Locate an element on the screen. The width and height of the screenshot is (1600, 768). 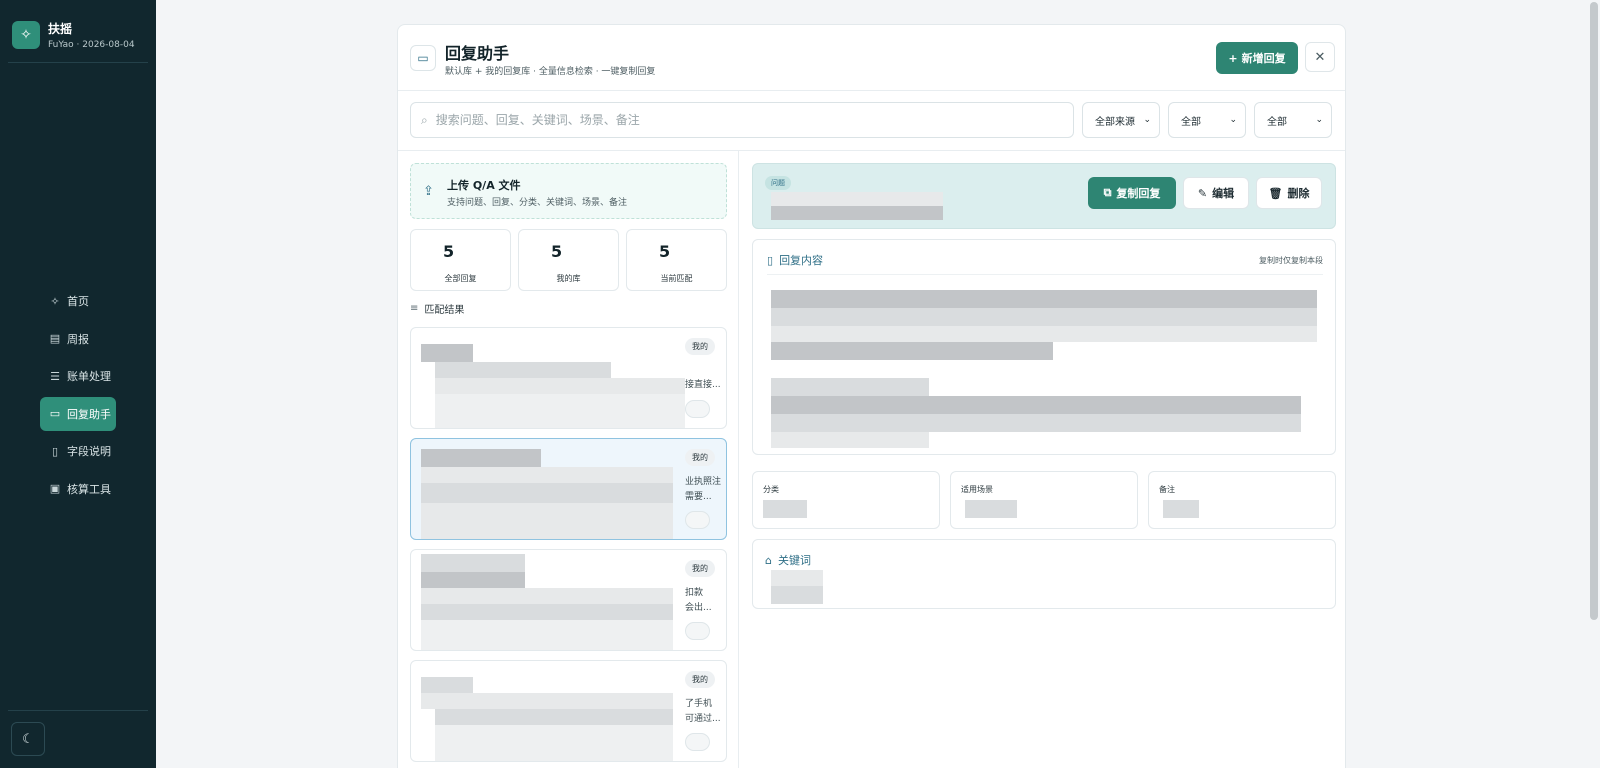
copy-reply-button: ⧉ 复制回复 is located at coordinates (1132, 193).